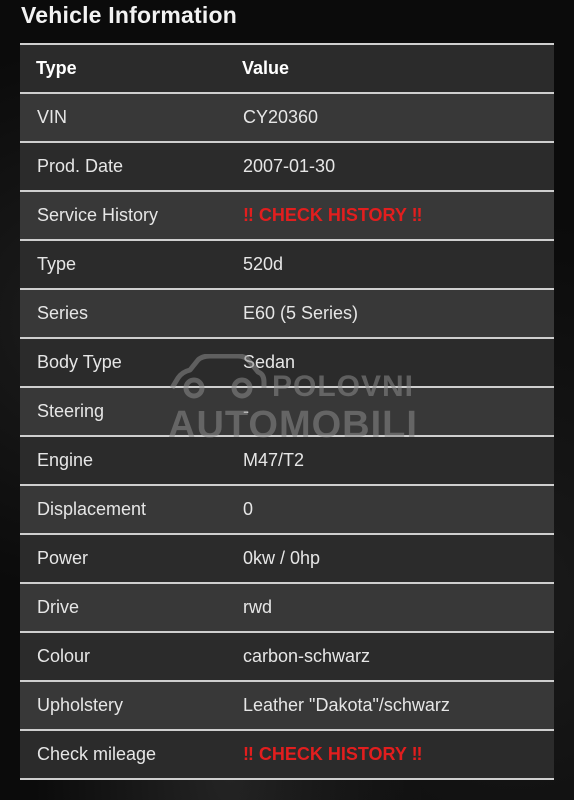  Describe the element at coordinates (63, 558) in the screenshot. I see `row-label: Power` at that location.